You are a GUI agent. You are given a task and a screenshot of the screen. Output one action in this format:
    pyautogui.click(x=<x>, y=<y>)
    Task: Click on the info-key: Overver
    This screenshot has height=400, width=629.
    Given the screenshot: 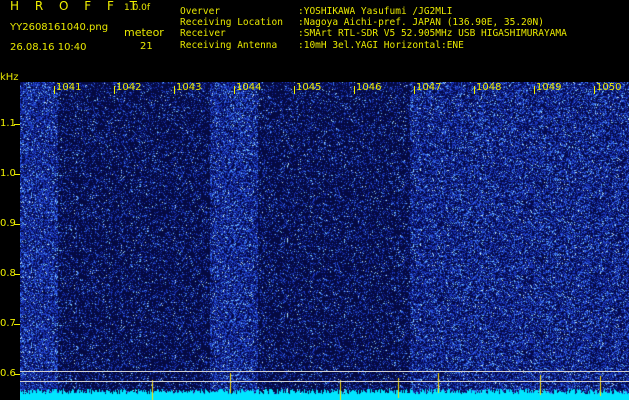 What is the action you would take?
    pyautogui.click(x=200, y=11)
    